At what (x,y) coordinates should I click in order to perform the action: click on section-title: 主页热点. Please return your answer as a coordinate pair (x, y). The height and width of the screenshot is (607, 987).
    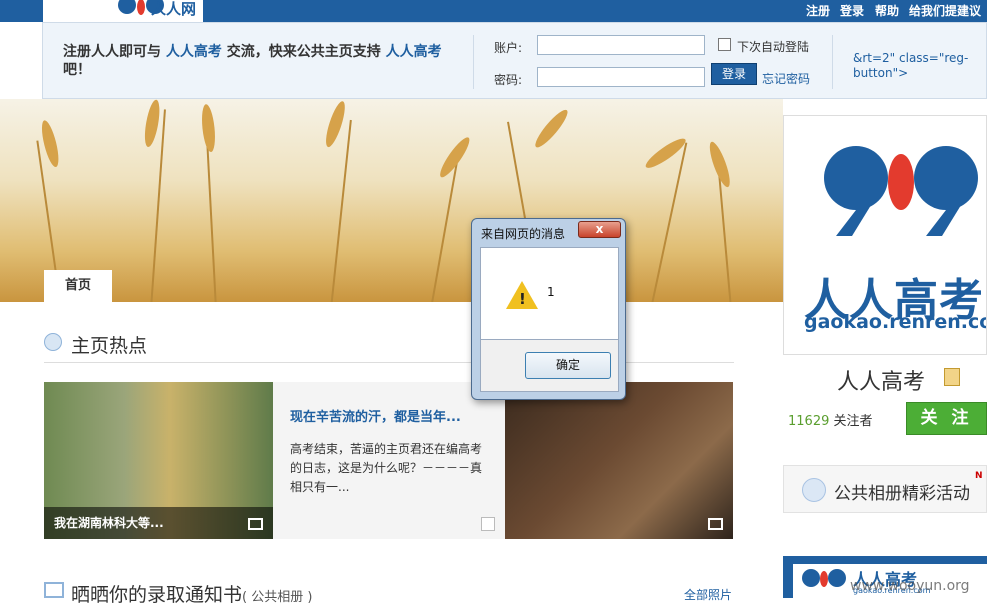
    Looking at the image, I should click on (109, 346).